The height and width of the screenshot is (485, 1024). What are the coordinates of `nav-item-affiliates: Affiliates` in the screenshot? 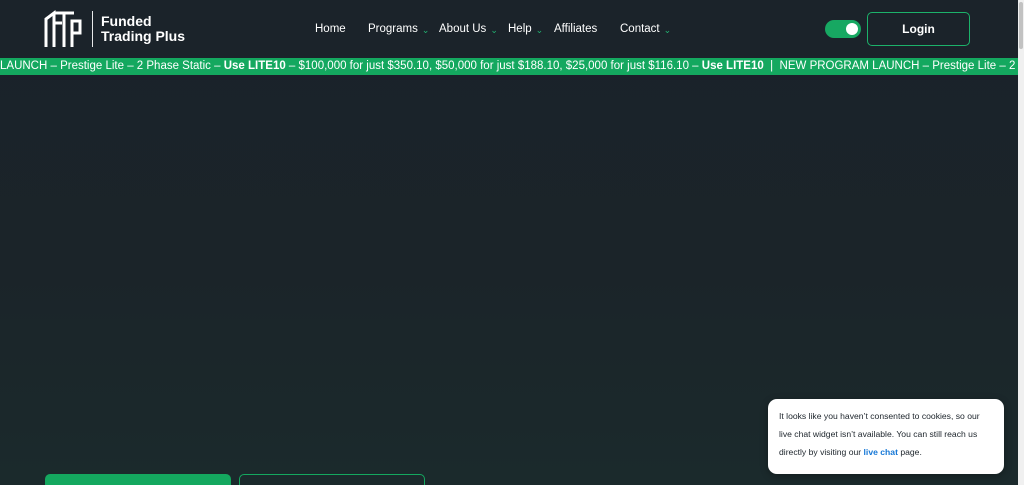 It's located at (575, 29).